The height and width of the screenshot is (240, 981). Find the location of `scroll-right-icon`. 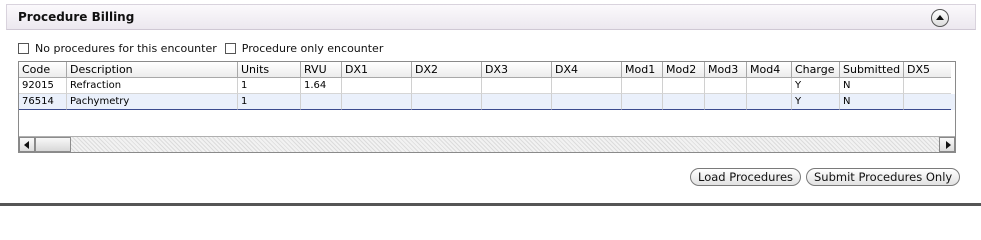

scroll-right-icon is located at coordinates (947, 144).